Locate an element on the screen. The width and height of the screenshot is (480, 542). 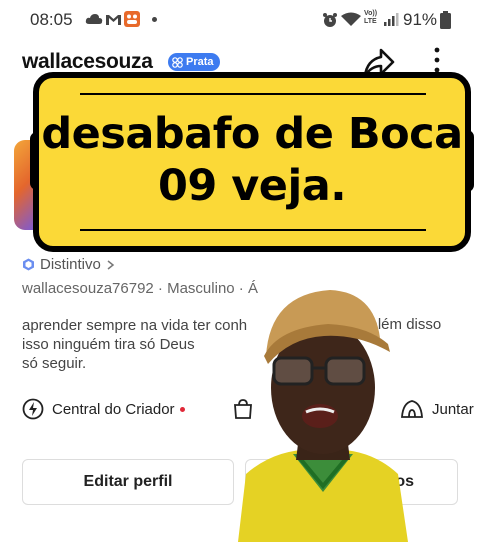
caption-line-1: desabafo de Boca is located at coordinates (252, 134).